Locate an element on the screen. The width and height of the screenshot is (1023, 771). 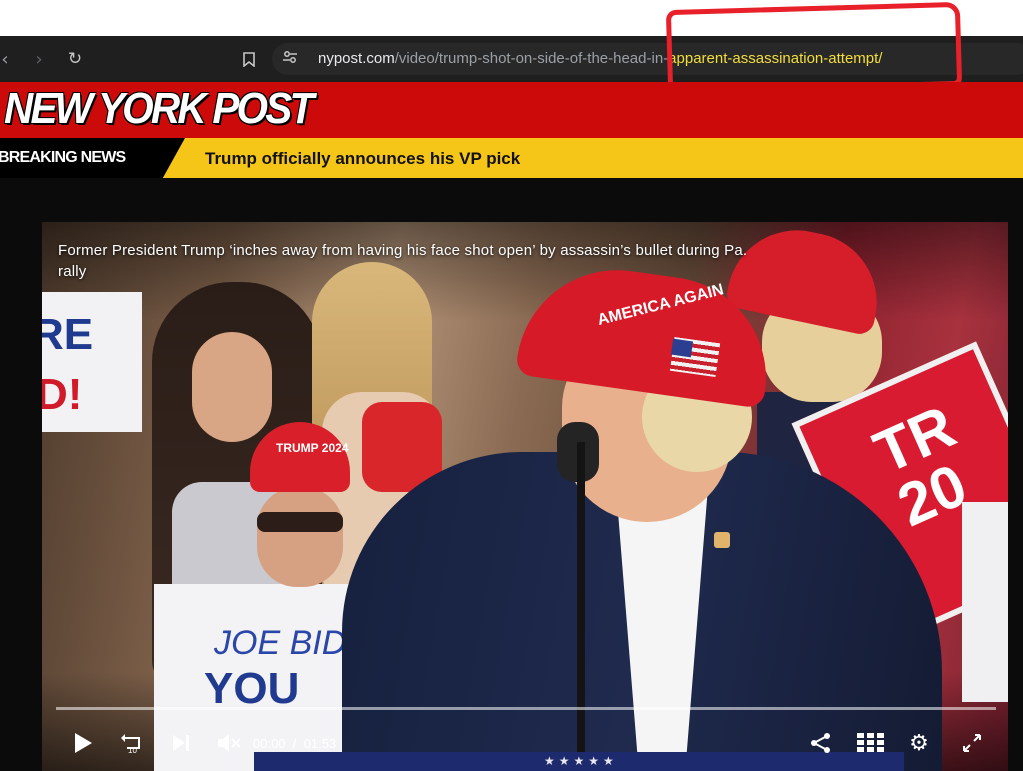
site-info-button is located at coordinates (290, 59).